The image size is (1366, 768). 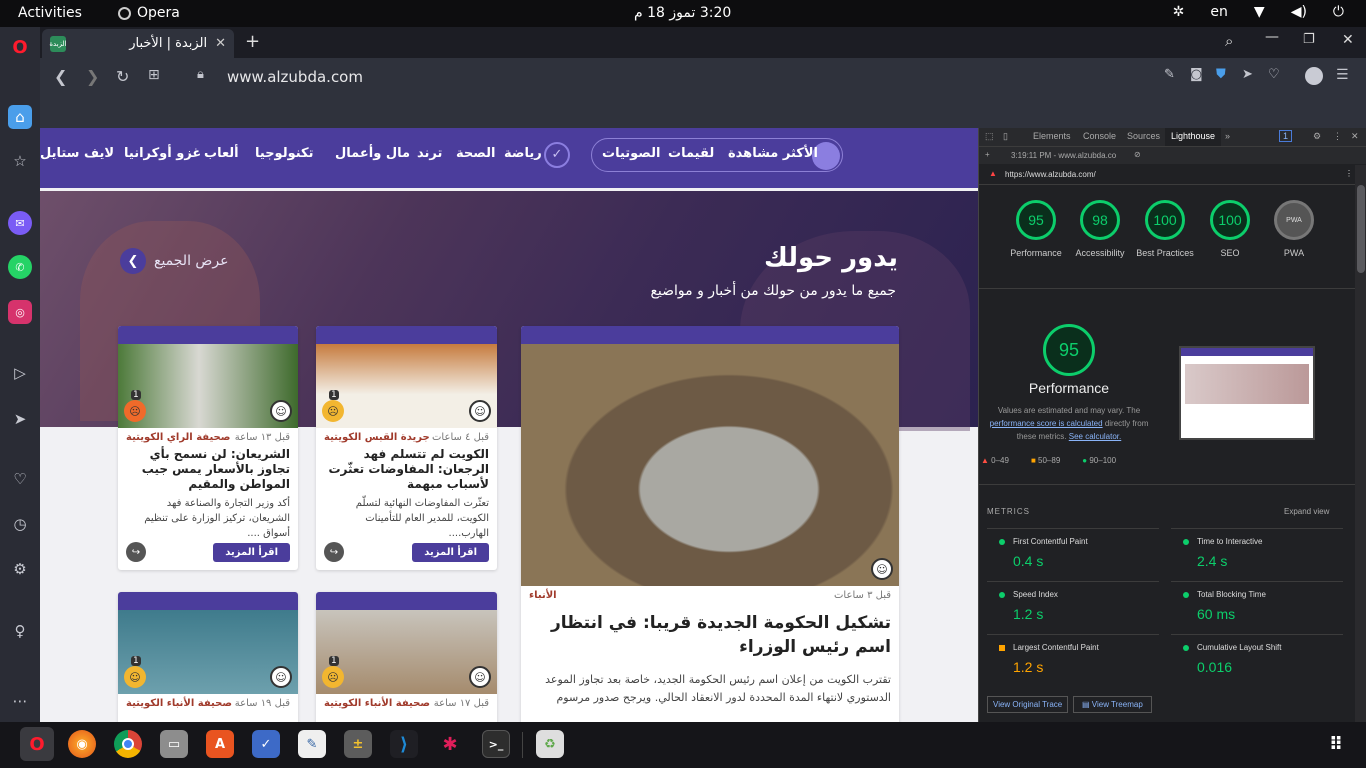 What do you see at coordinates (691, 153) in the screenshot?
I see `nav-luqaimat: لقيمات` at bounding box center [691, 153].